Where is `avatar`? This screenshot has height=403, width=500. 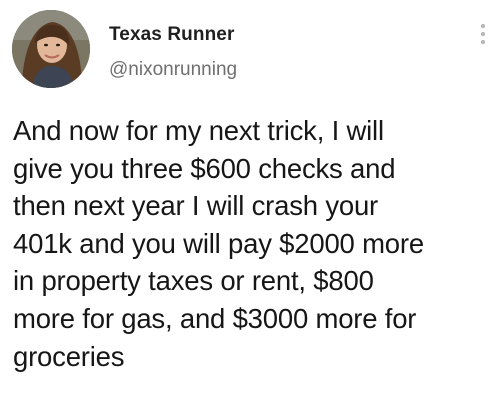
avatar is located at coordinates (51, 49).